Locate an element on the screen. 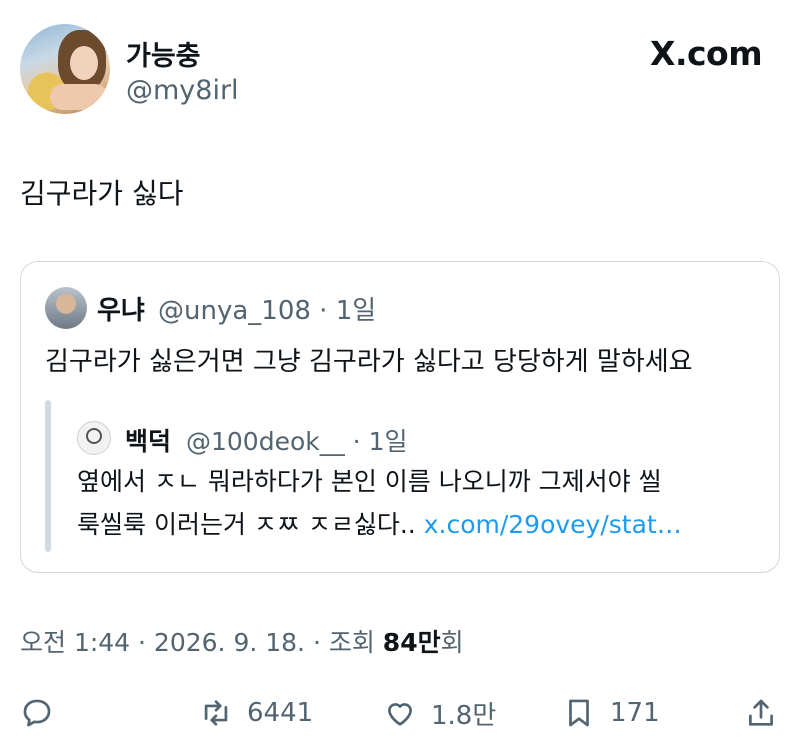 Image resolution: width=800 pixels, height=756 pixels. tweet-timestamp-views: 오전 1:44 · 2026. 9. 18. · 조회 84만회 is located at coordinates (242, 641).